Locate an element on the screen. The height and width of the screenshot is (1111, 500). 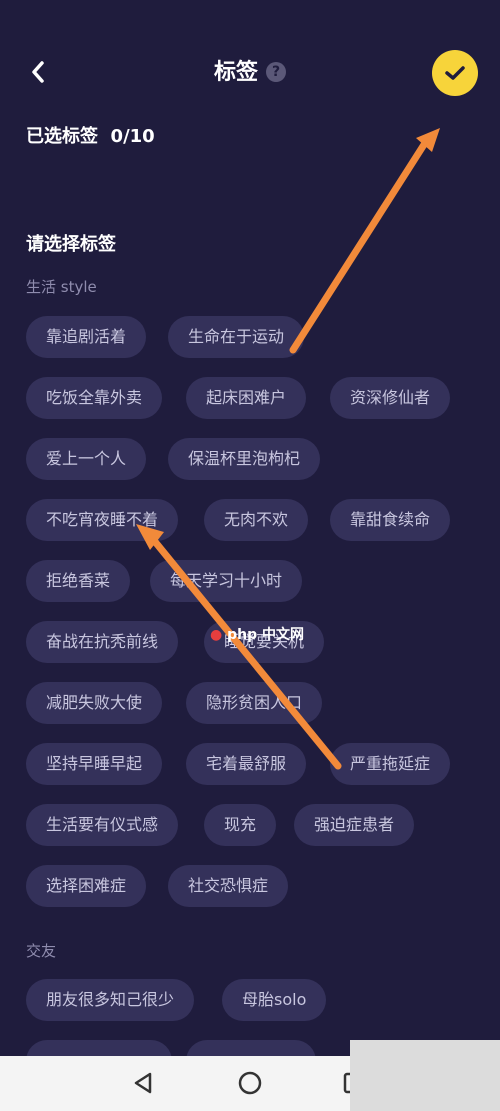
tag-item: 奋战在抗秃前线 is located at coordinates (102, 642).